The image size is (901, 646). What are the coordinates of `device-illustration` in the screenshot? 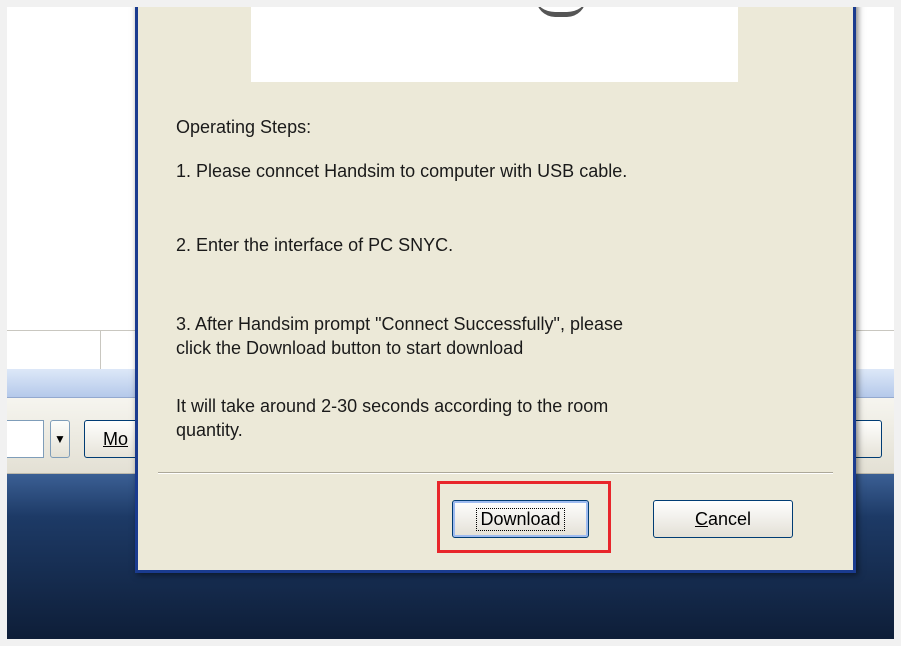 It's located at (494, 41).